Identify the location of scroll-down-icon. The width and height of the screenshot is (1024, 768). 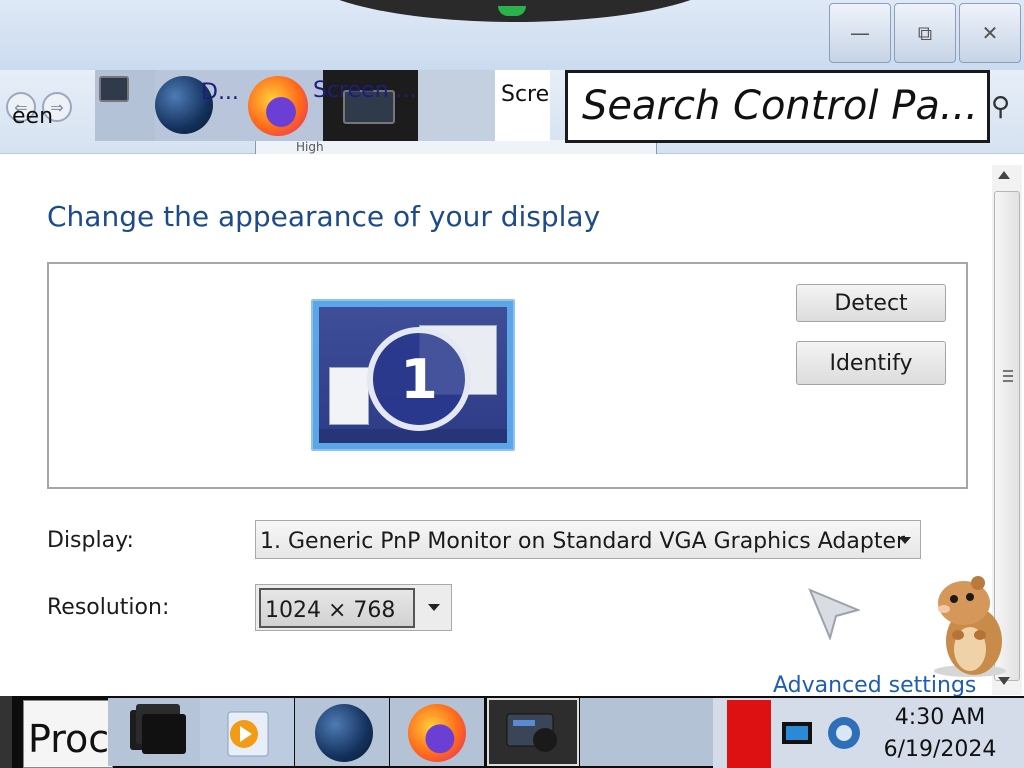
(1004, 681).